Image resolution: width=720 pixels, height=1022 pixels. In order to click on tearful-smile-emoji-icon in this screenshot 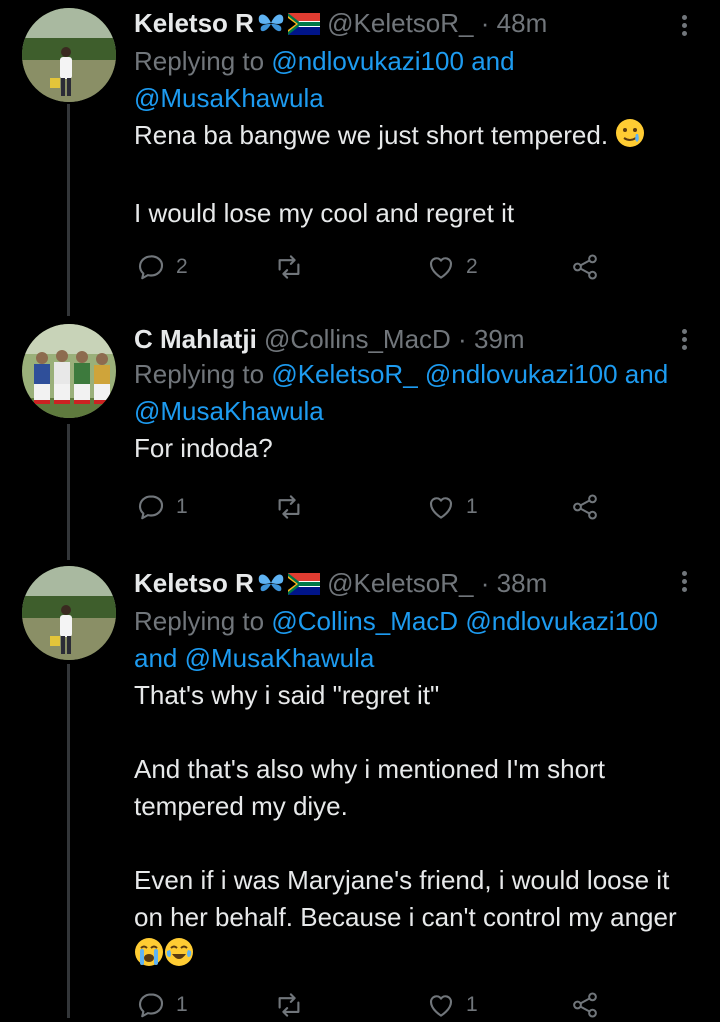, I will do `click(630, 138)`.